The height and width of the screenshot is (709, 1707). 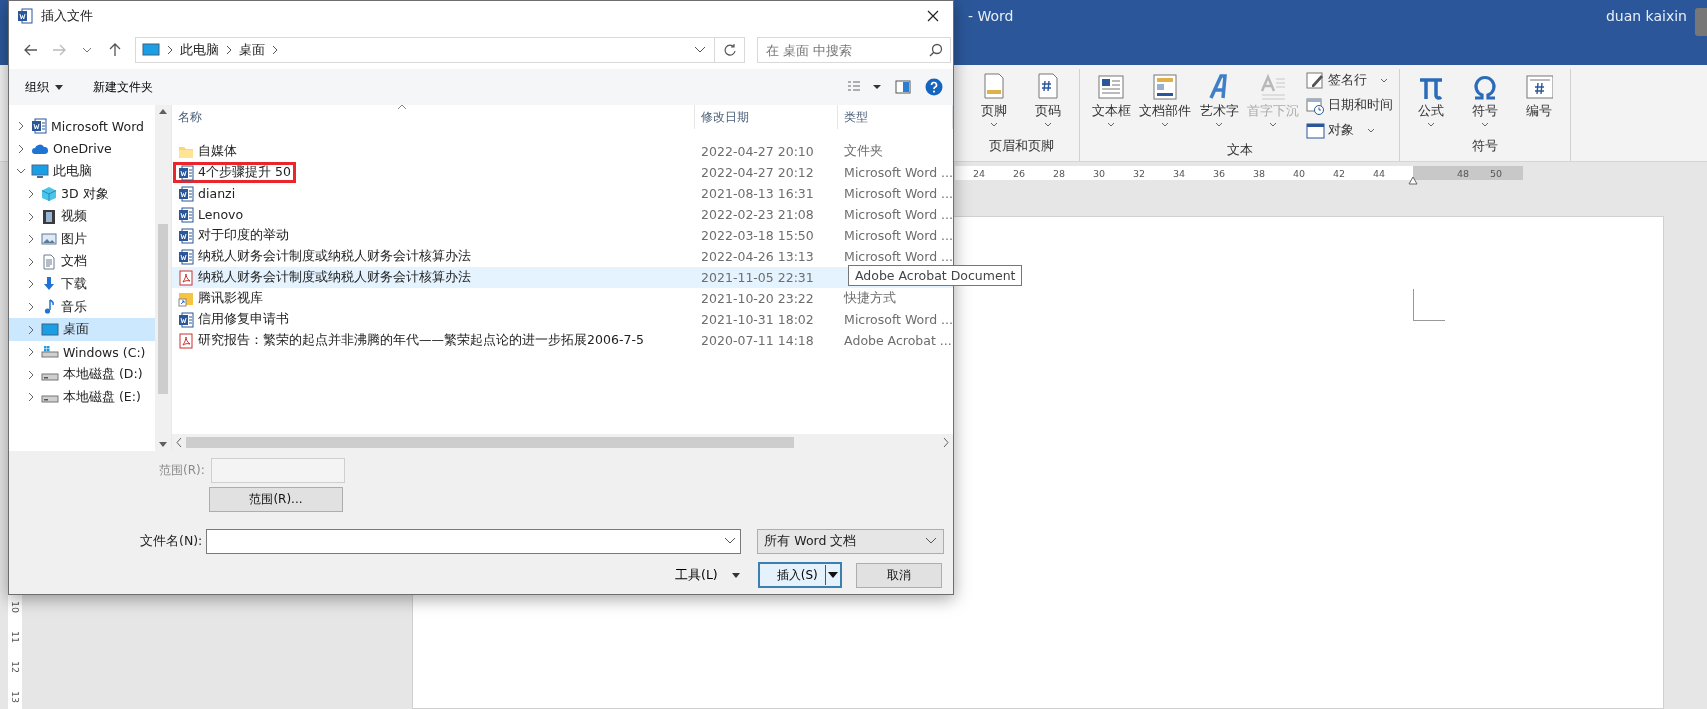 I want to click on indent-marker-icon, so click(x=1413, y=180).